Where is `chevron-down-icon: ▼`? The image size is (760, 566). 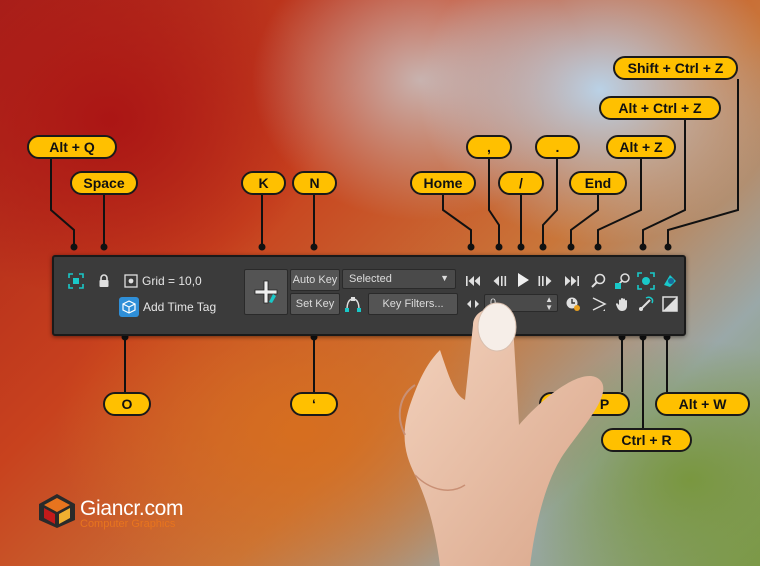
chevron-down-icon: ▼ is located at coordinates (444, 278).